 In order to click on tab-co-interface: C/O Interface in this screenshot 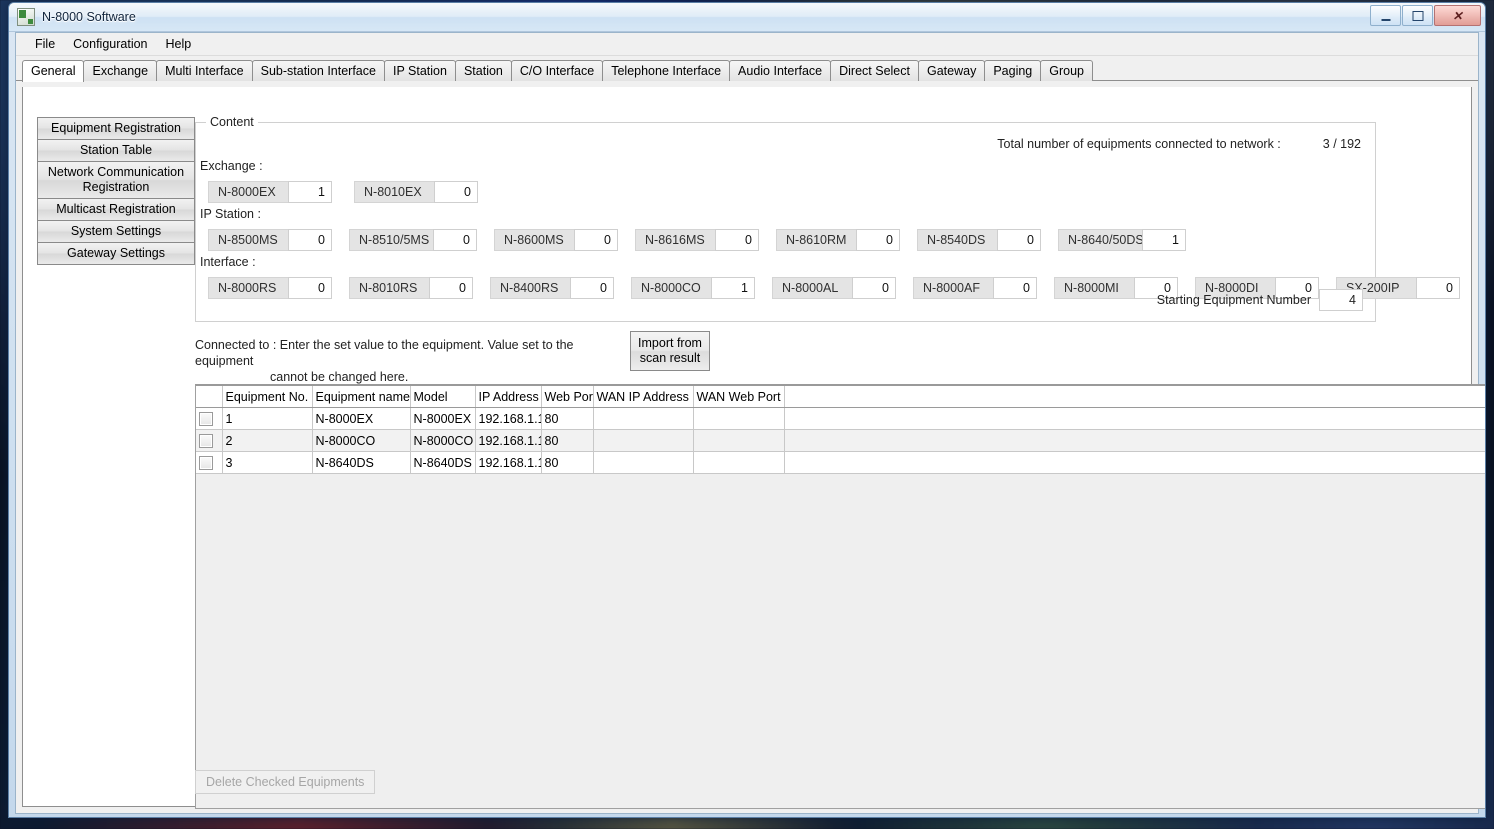, I will do `click(557, 70)`.